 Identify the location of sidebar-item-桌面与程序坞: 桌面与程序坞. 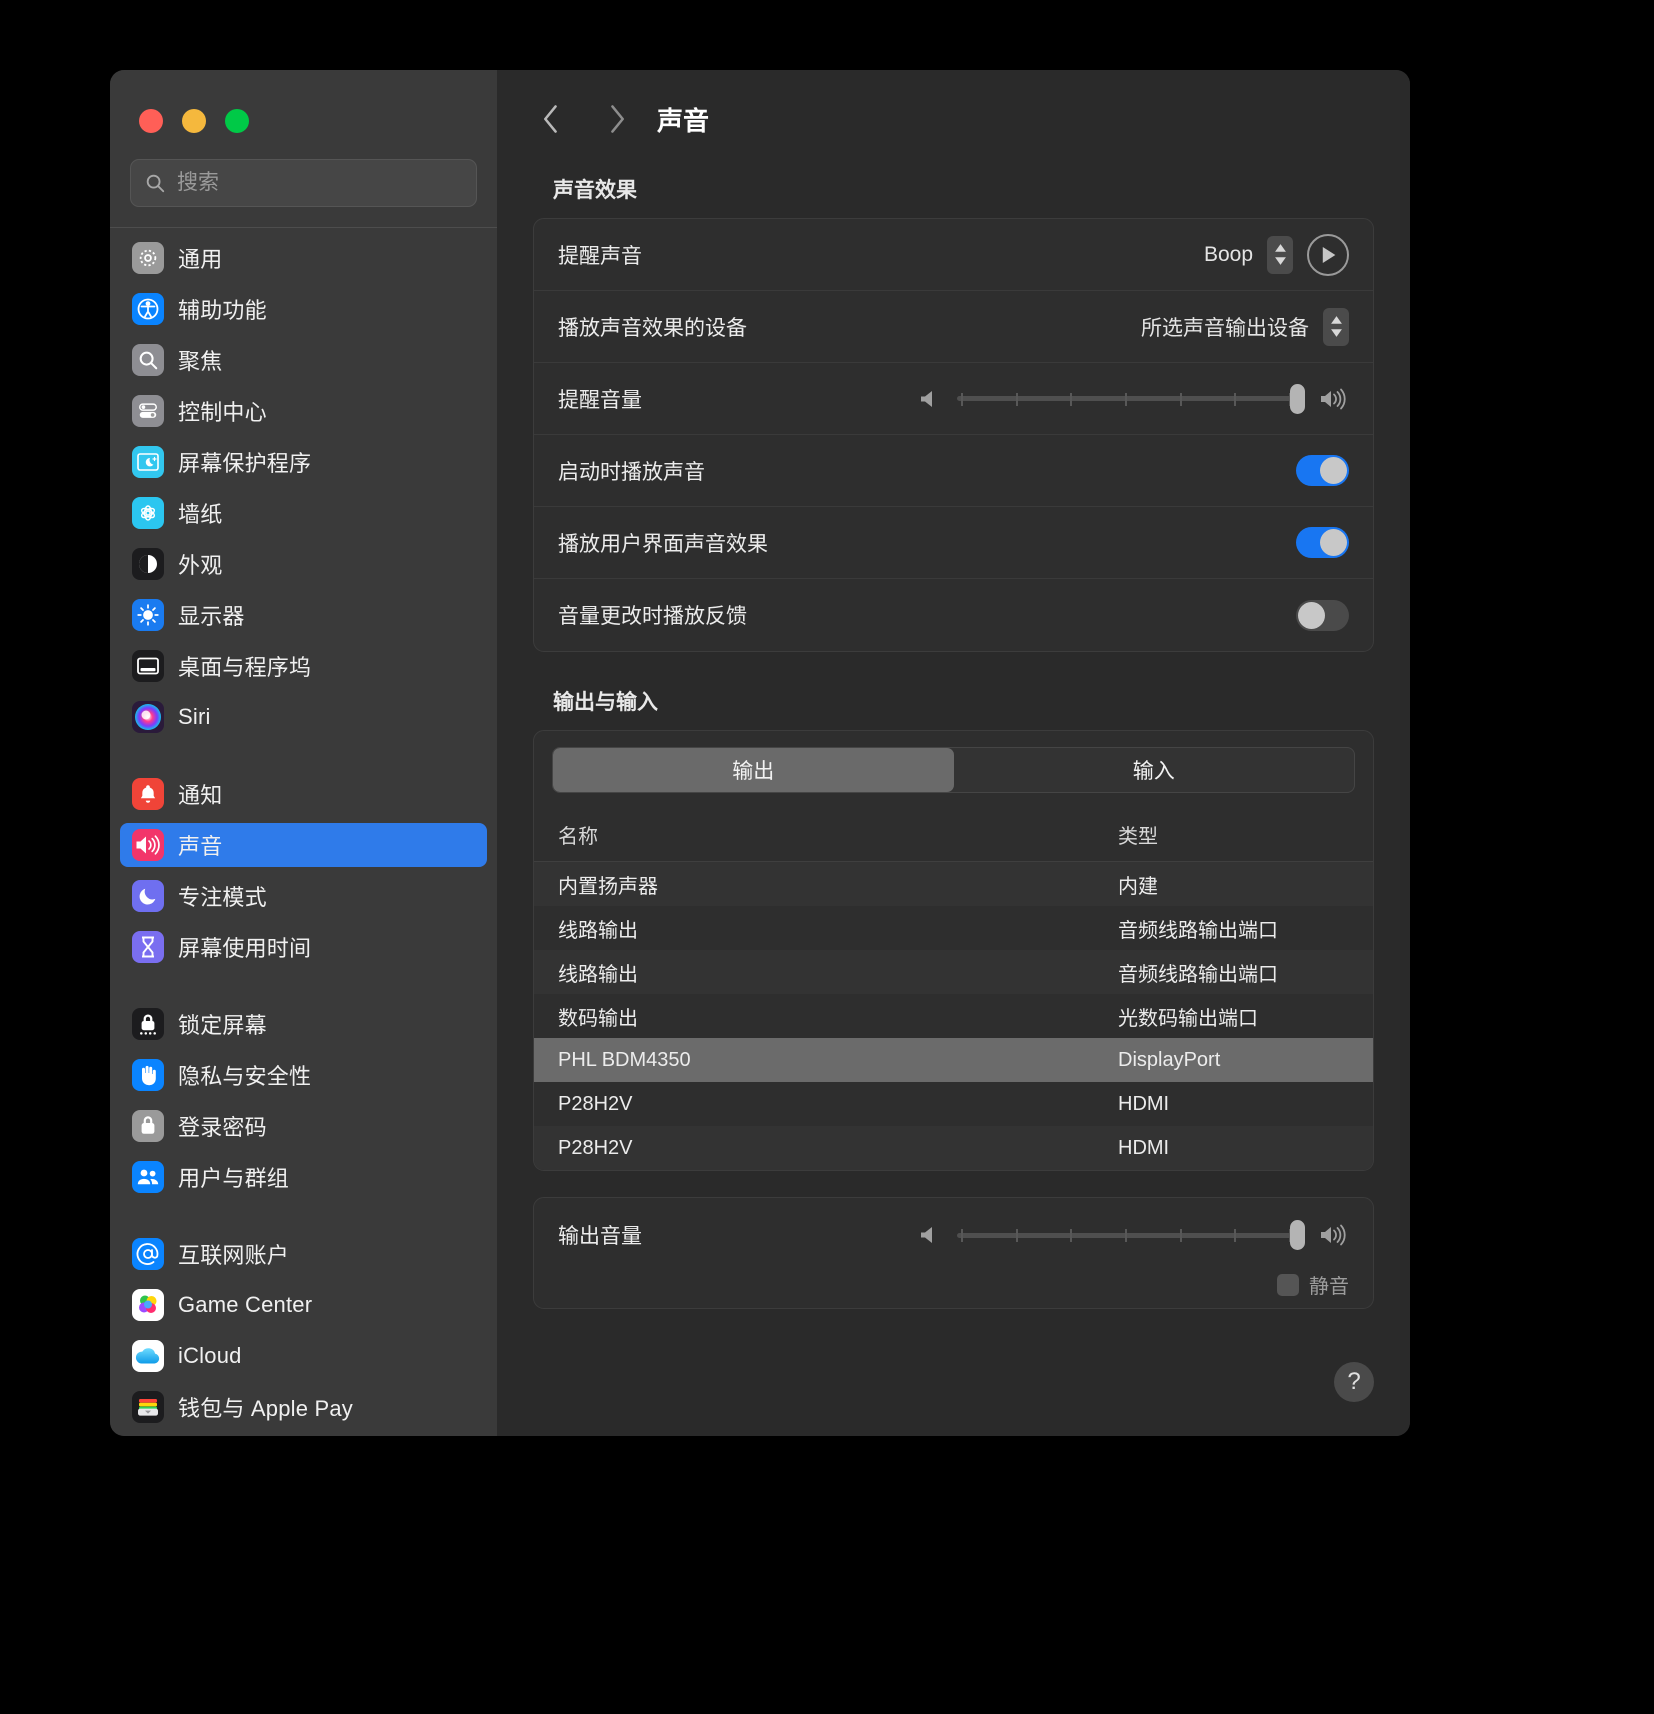
(303, 666).